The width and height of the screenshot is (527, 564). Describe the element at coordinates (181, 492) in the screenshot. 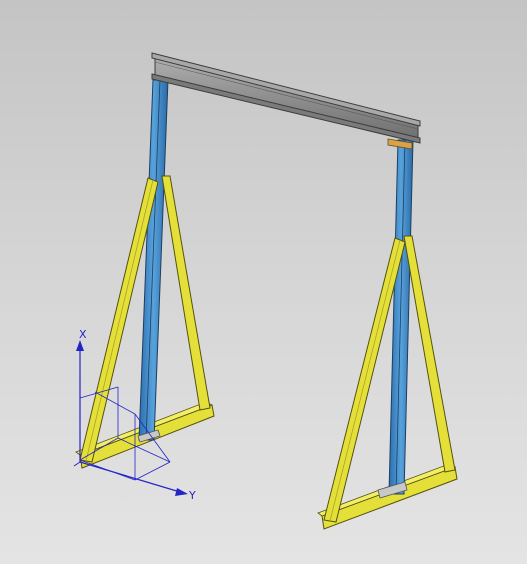

I see `y-axis-arrow-icon` at that location.